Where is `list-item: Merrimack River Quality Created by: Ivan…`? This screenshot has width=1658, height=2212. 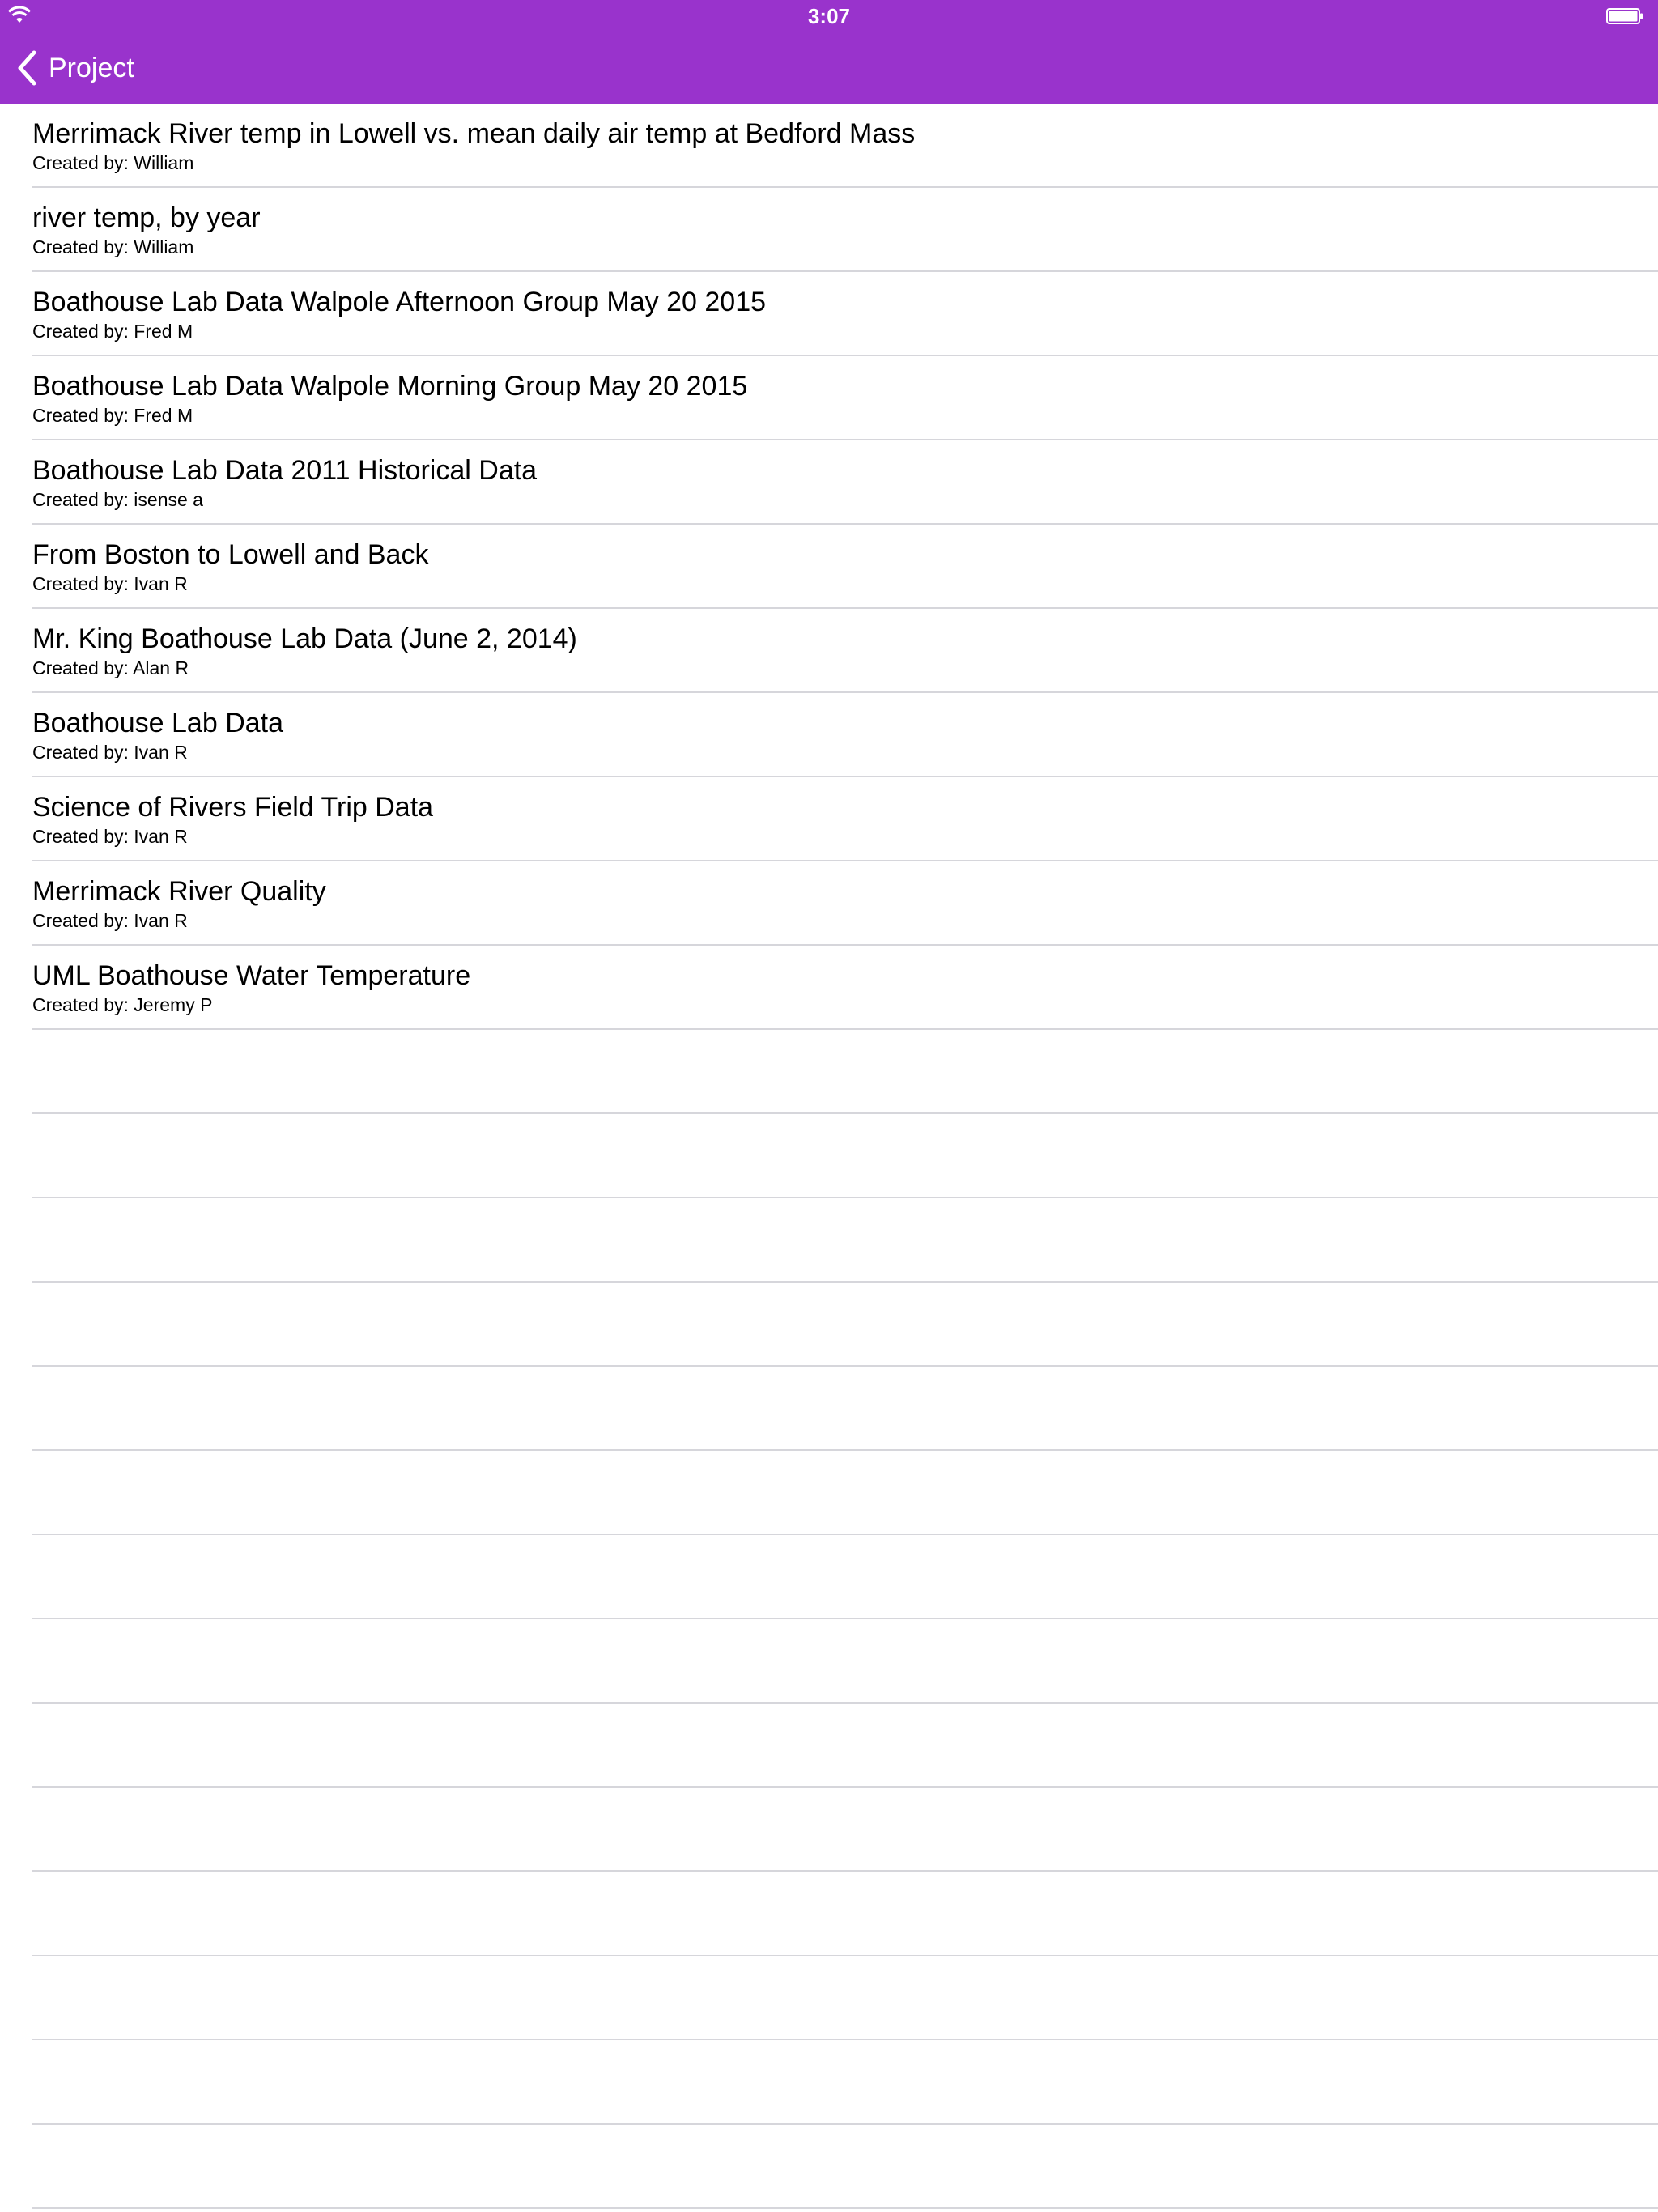
list-item: Merrimack River Quality Created by: Ivan… is located at coordinates (845, 903).